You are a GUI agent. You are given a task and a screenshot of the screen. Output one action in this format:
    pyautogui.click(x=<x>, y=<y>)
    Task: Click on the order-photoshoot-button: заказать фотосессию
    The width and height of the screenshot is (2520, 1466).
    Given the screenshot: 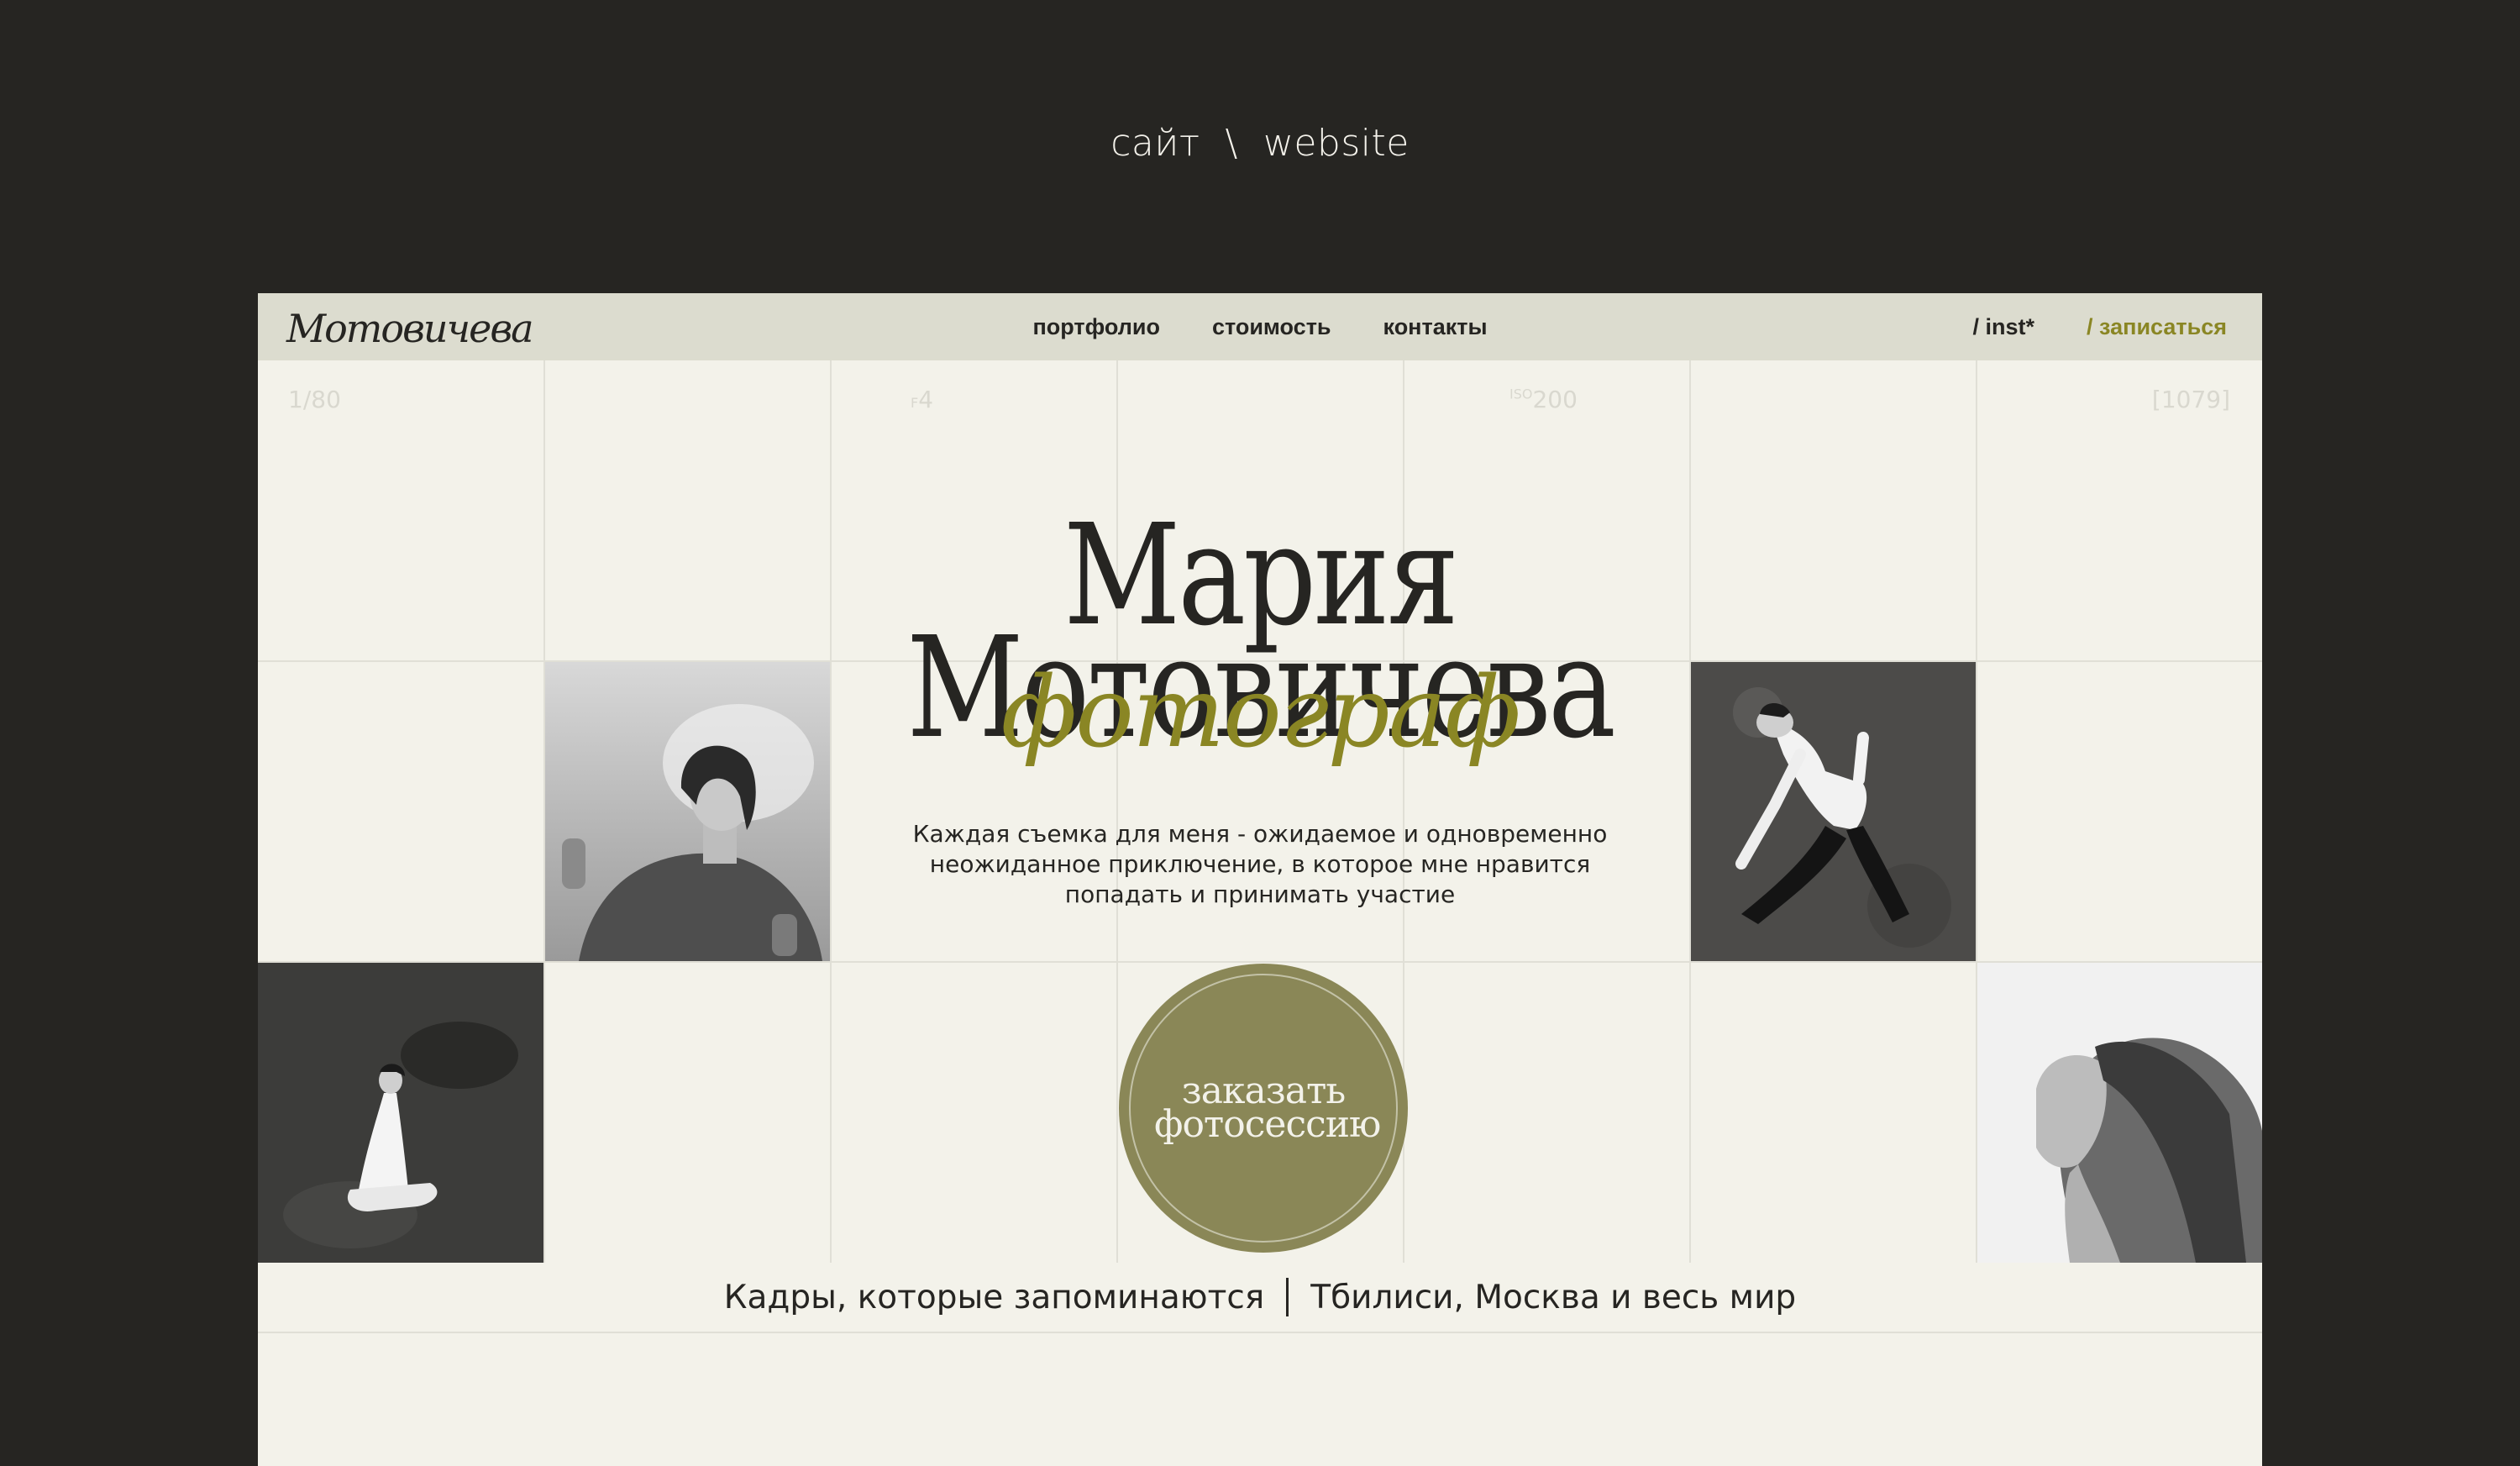 What is the action you would take?
    pyautogui.click(x=1263, y=1108)
    